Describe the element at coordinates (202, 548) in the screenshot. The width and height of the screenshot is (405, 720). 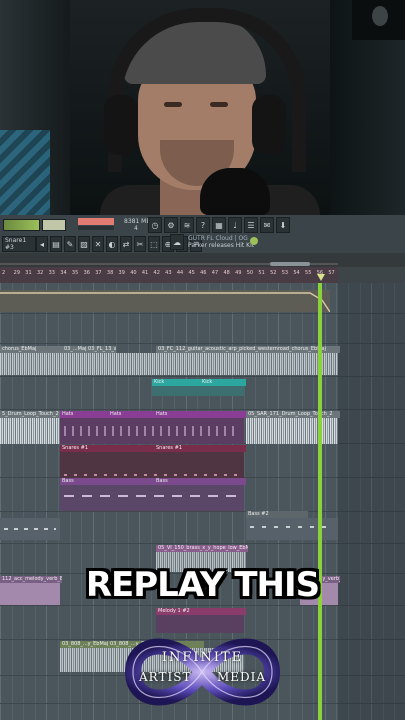
I see `clip-label: 05_VI_150_brass_x_y_hope_low_EbMaj` at that location.